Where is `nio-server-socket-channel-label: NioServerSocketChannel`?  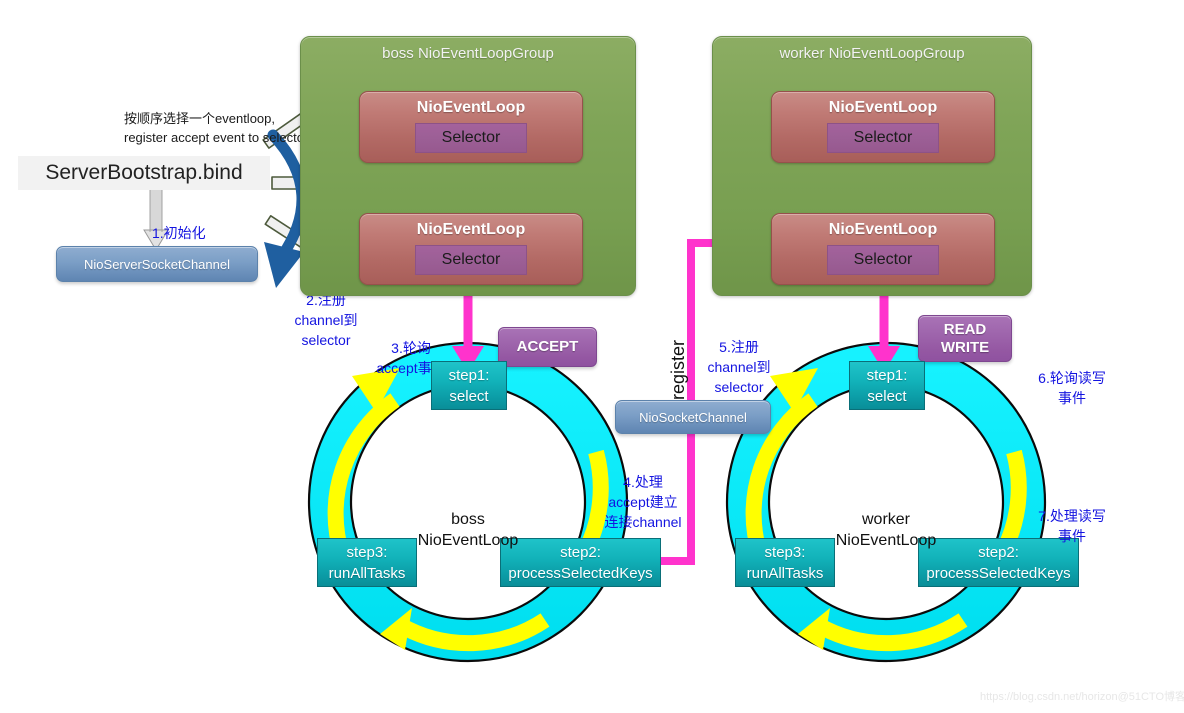
nio-server-socket-channel-label: NioServerSocketChannel is located at coordinates (157, 264).